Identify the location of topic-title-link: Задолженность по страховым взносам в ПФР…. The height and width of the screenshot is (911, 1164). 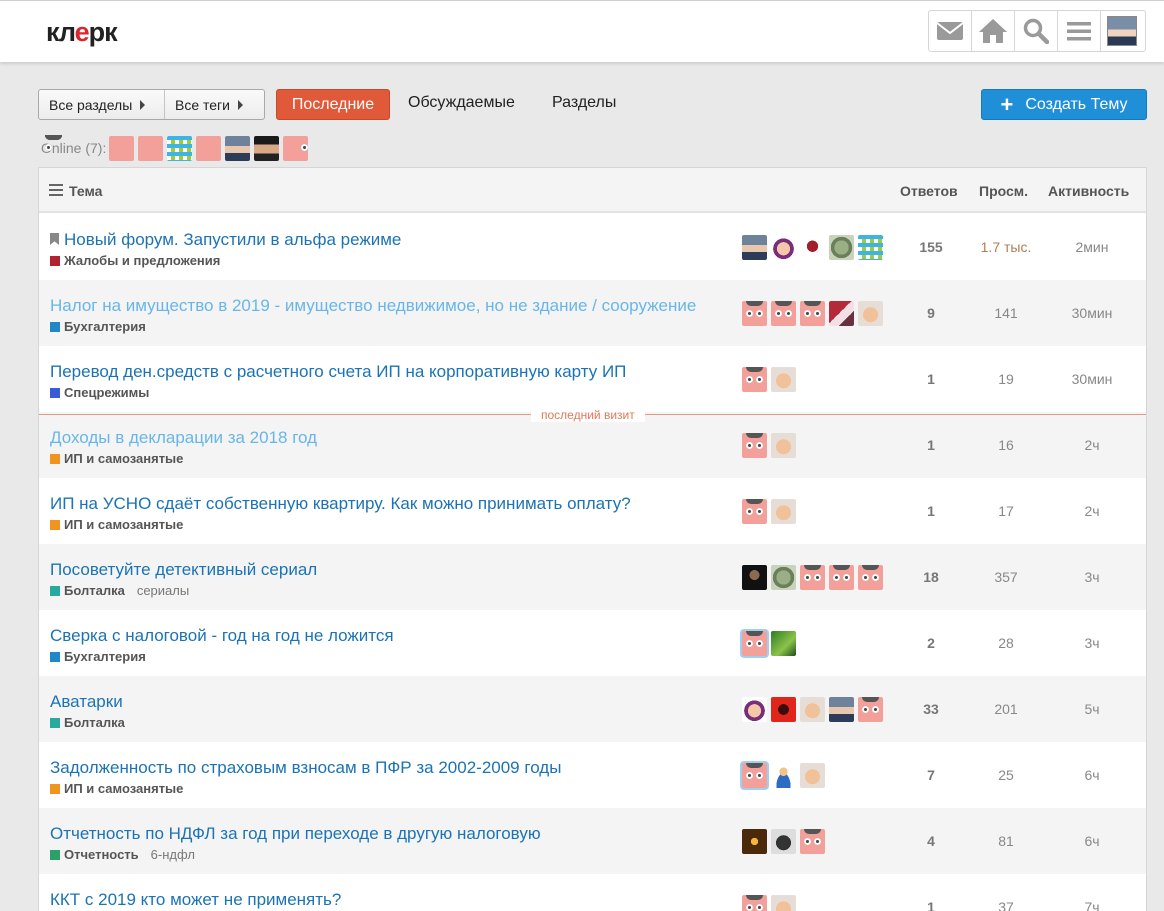
(305, 768).